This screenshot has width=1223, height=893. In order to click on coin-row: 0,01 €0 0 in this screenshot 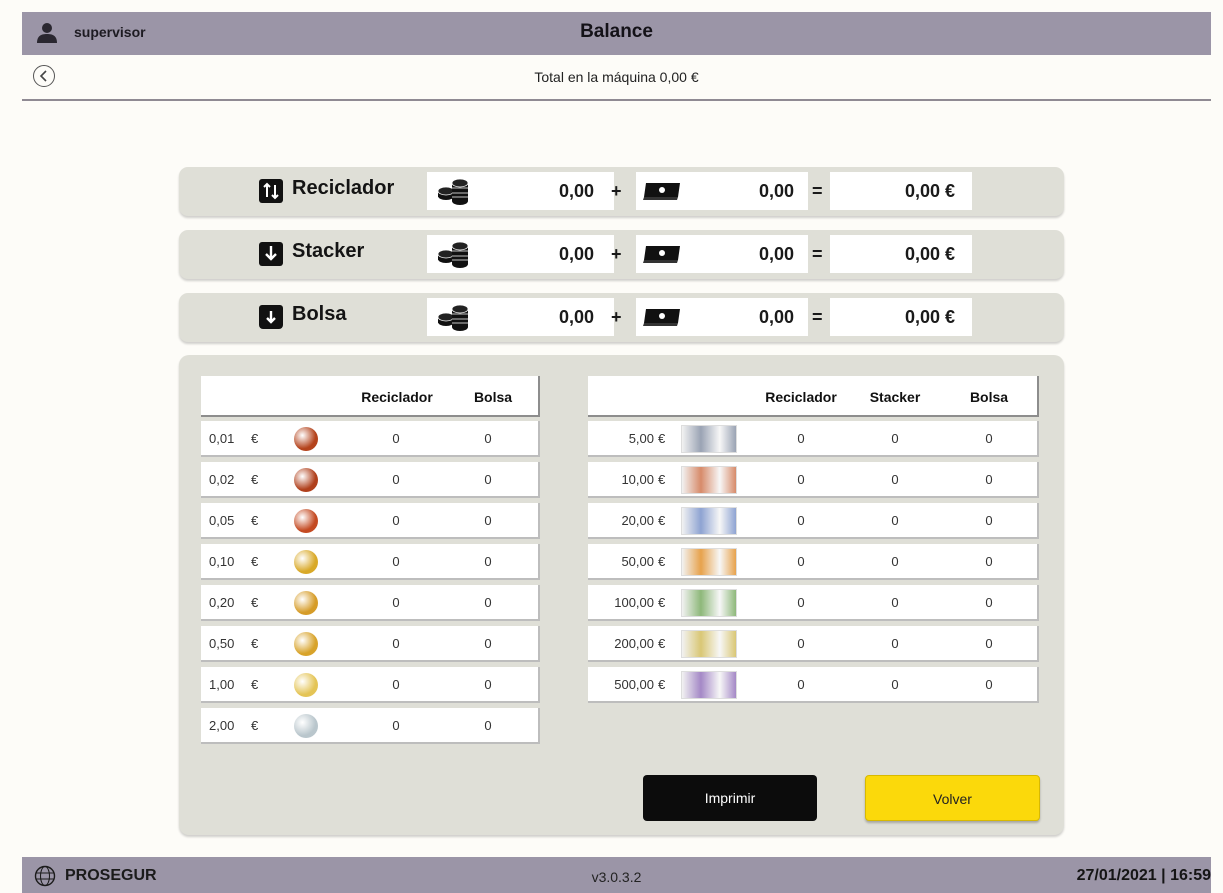, I will do `click(370, 439)`.